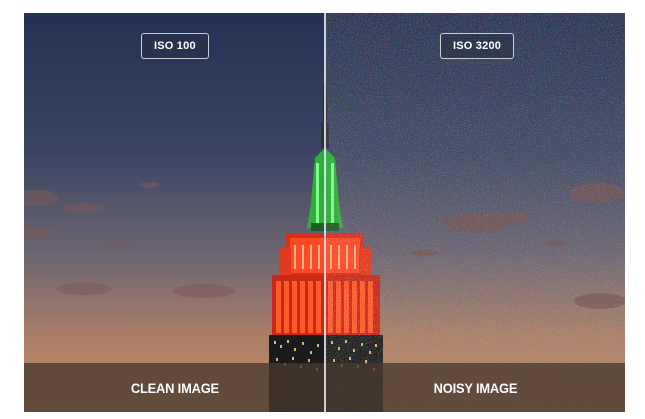 The image size is (645, 419). I want to click on iso-3200-label: ISO 3200, so click(477, 46).